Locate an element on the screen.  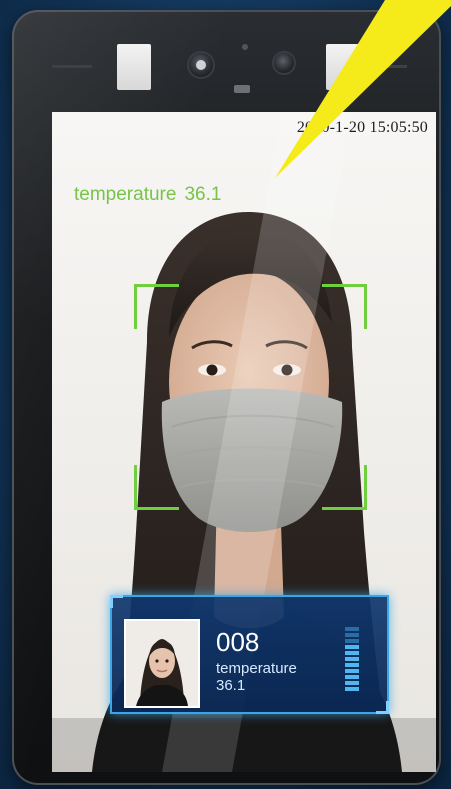
camera-icon is located at coordinates (201, 65).